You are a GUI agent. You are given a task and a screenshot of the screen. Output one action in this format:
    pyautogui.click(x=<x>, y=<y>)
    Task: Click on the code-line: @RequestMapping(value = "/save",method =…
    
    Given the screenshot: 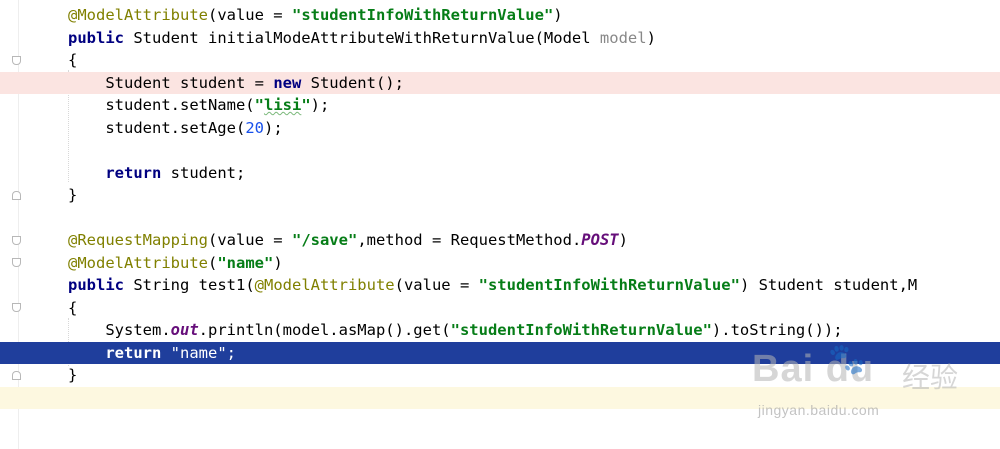 What is the action you would take?
    pyautogui.click(x=500, y=240)
    